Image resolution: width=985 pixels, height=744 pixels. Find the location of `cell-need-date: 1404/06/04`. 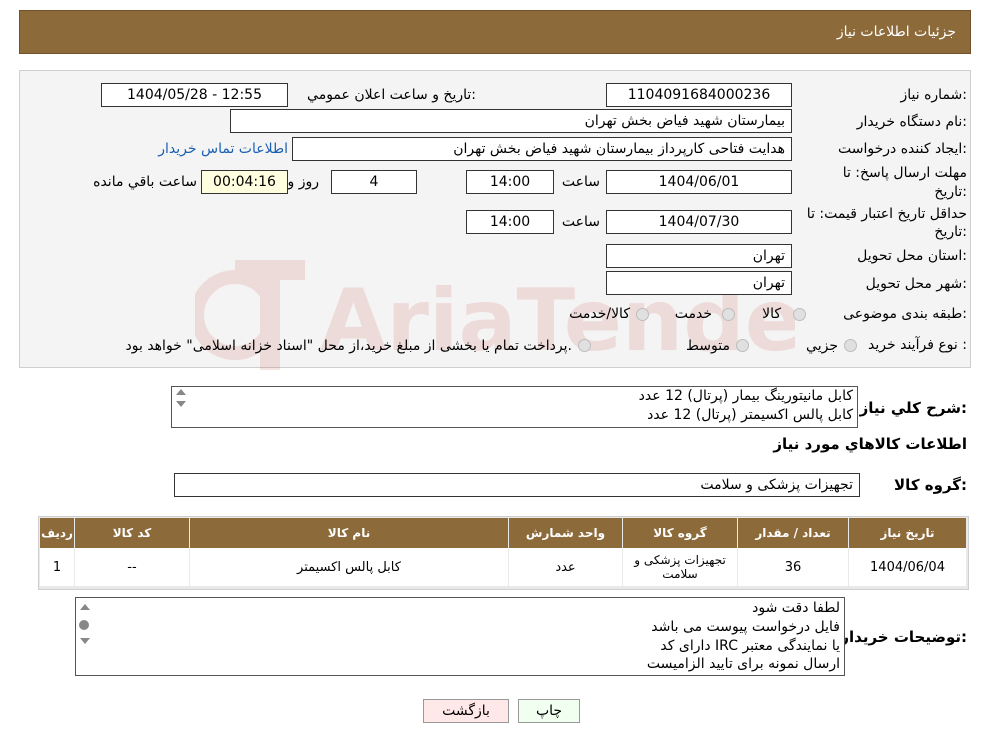

cell-need-date: 1404/06/04 is located at coordinates (907, 567).